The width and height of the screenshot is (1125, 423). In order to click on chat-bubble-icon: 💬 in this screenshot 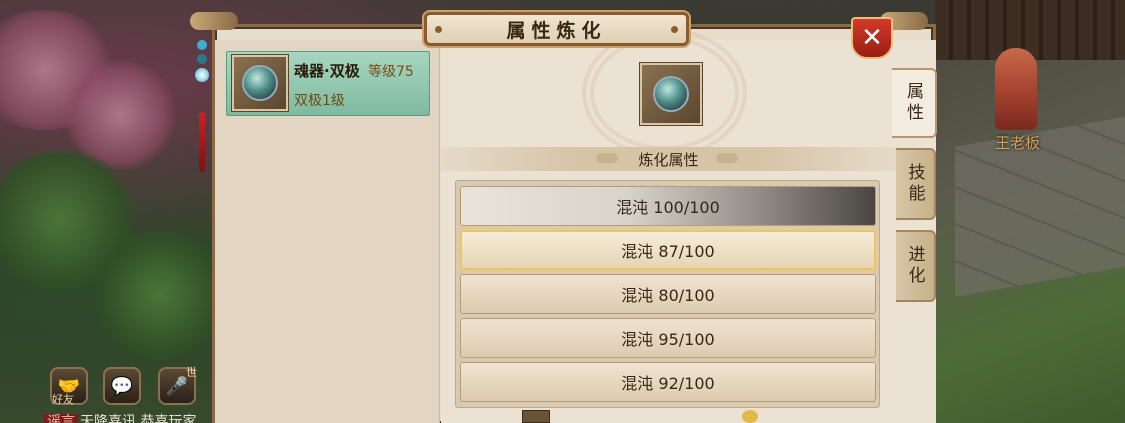, I will do `click(122, 386)`.